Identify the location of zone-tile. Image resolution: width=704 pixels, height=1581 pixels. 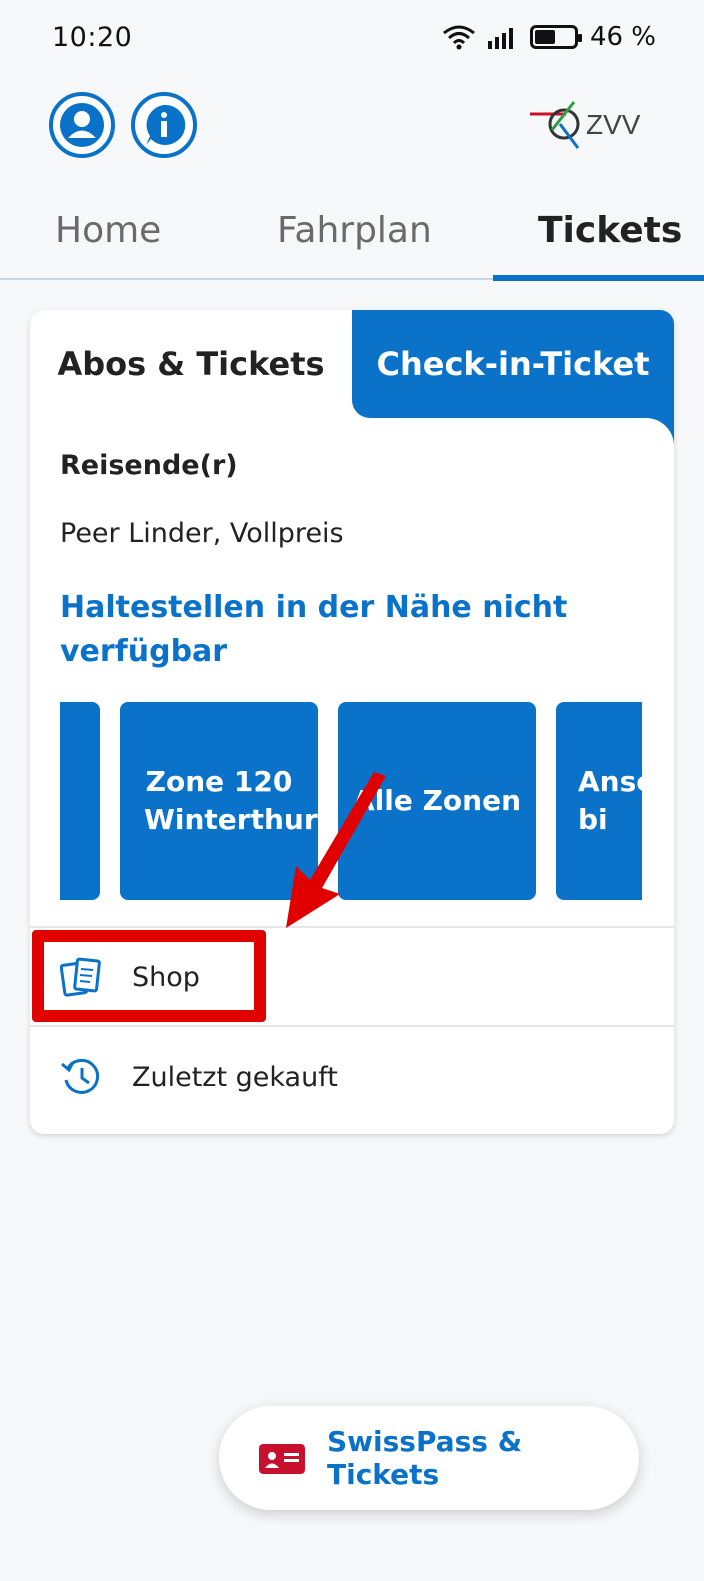
(80, 801).